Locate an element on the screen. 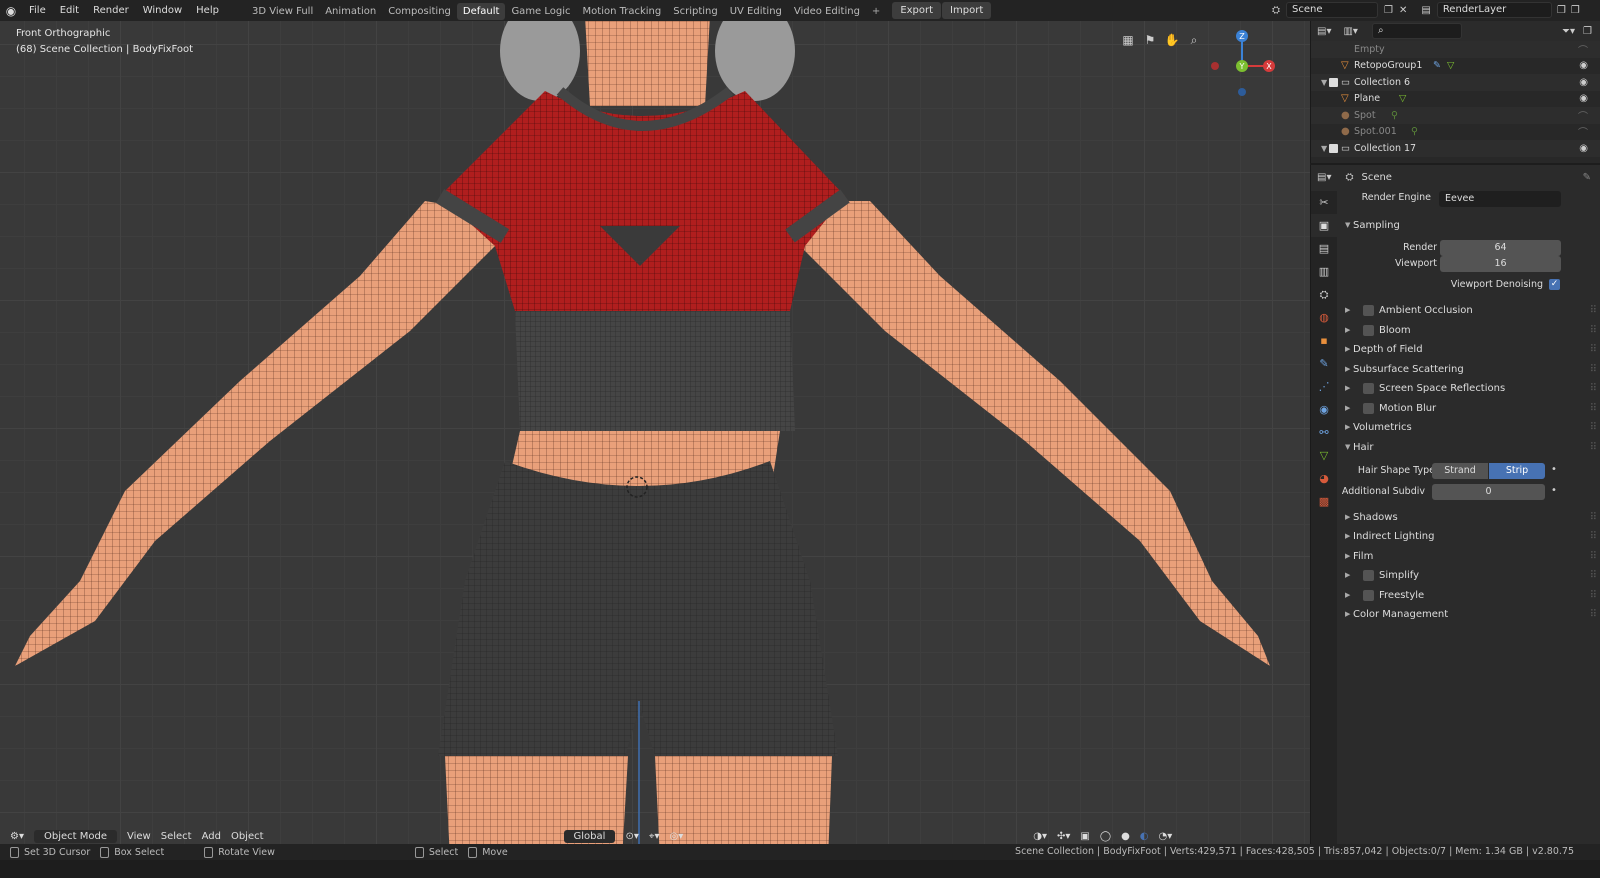 The width and height of the screenshot is (1600, 878). hand-pan-icon: ✋ is located at coordinates (1172, 40).